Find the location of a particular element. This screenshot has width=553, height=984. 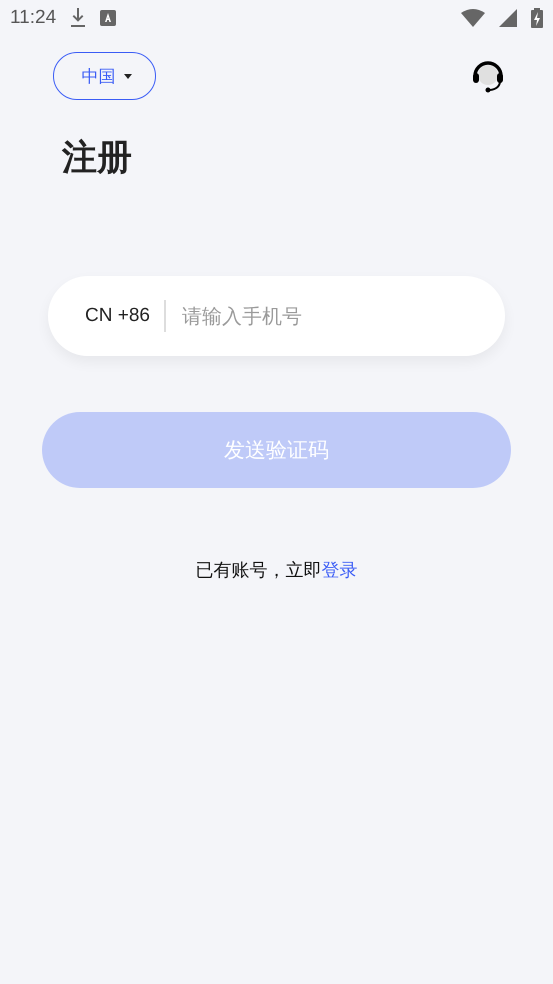

status-time: 11:24 is located at coordinates (33, 18).